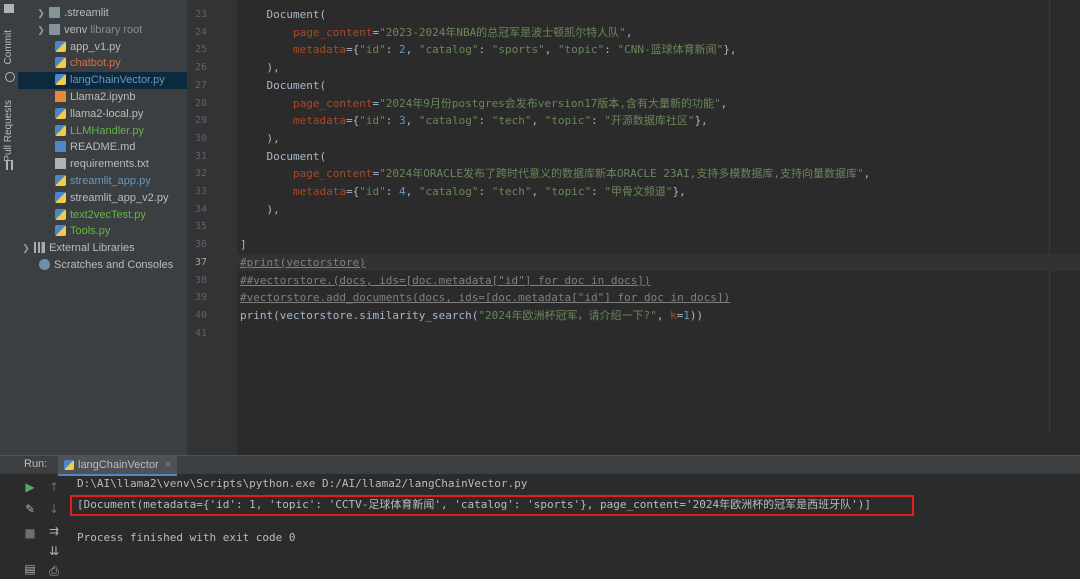  What do you see at coordinates (303, 263) in the screenshot?
I see `code-line: #print(vectorstore)` at bounding box center [303, 263].